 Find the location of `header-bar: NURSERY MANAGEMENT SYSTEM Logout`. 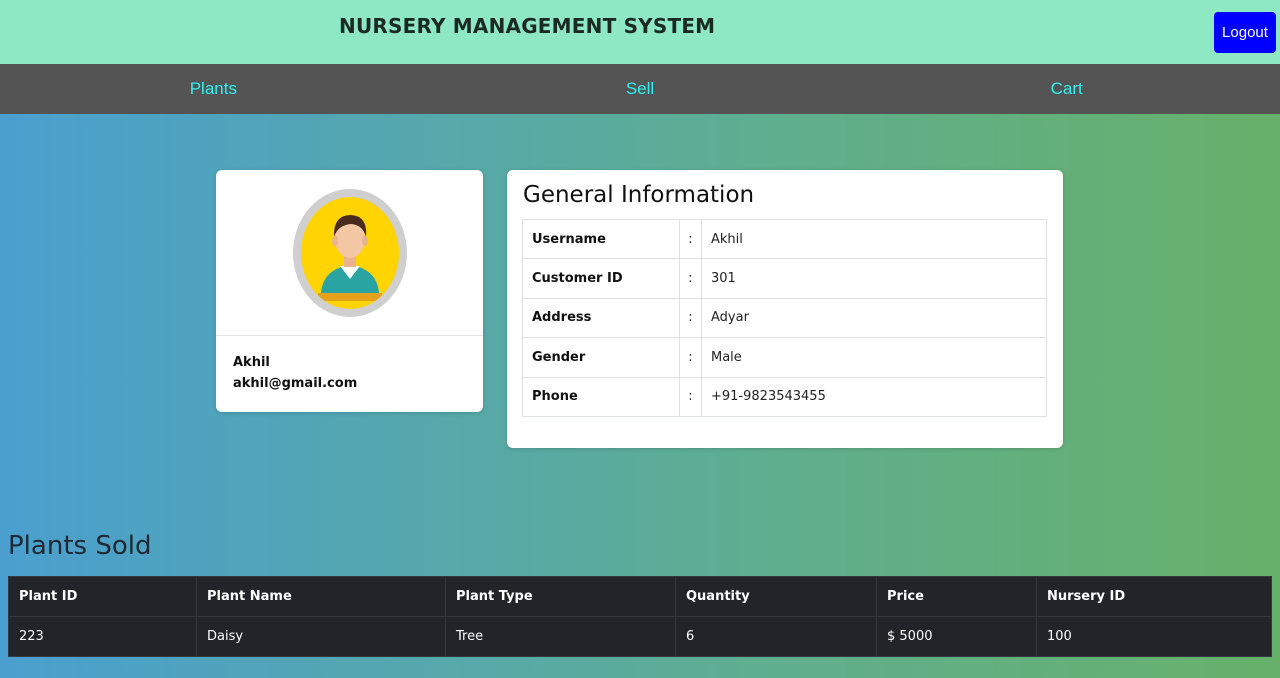

header-bar: NURSERY MANAGEMENT SYSTEM Logout is located at coordinates (640, 32).